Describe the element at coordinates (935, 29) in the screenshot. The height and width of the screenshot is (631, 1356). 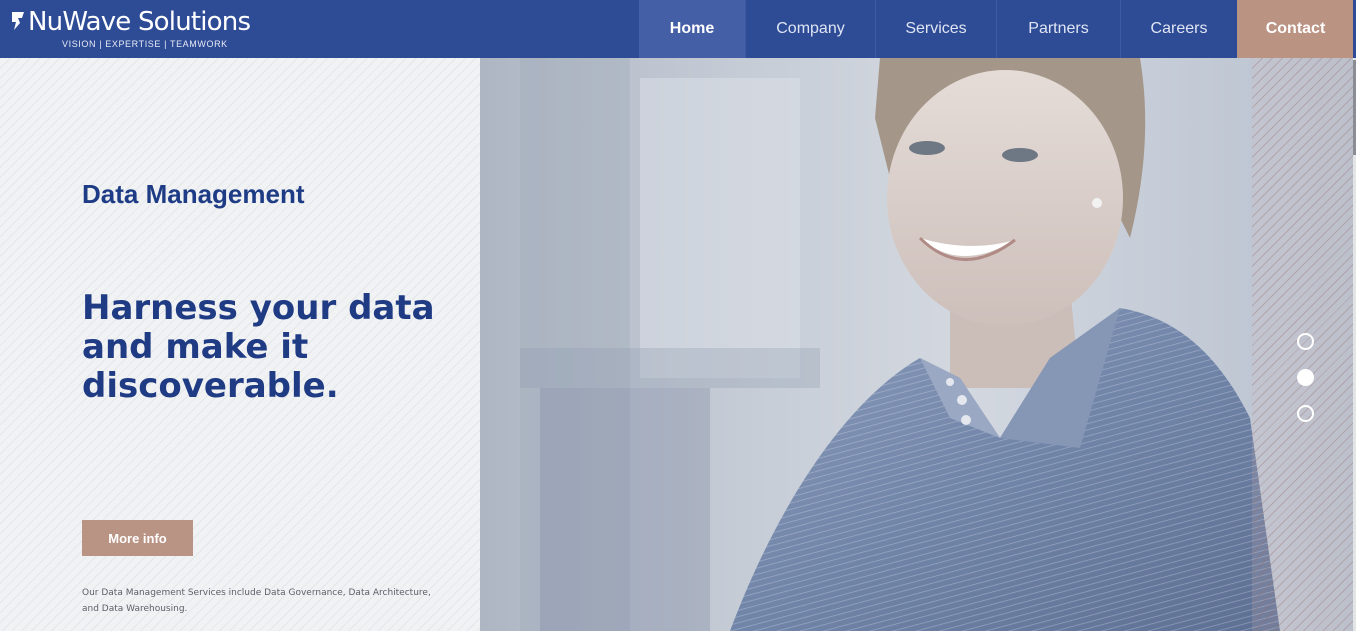
I see `nav-item-services: Services` at that location.